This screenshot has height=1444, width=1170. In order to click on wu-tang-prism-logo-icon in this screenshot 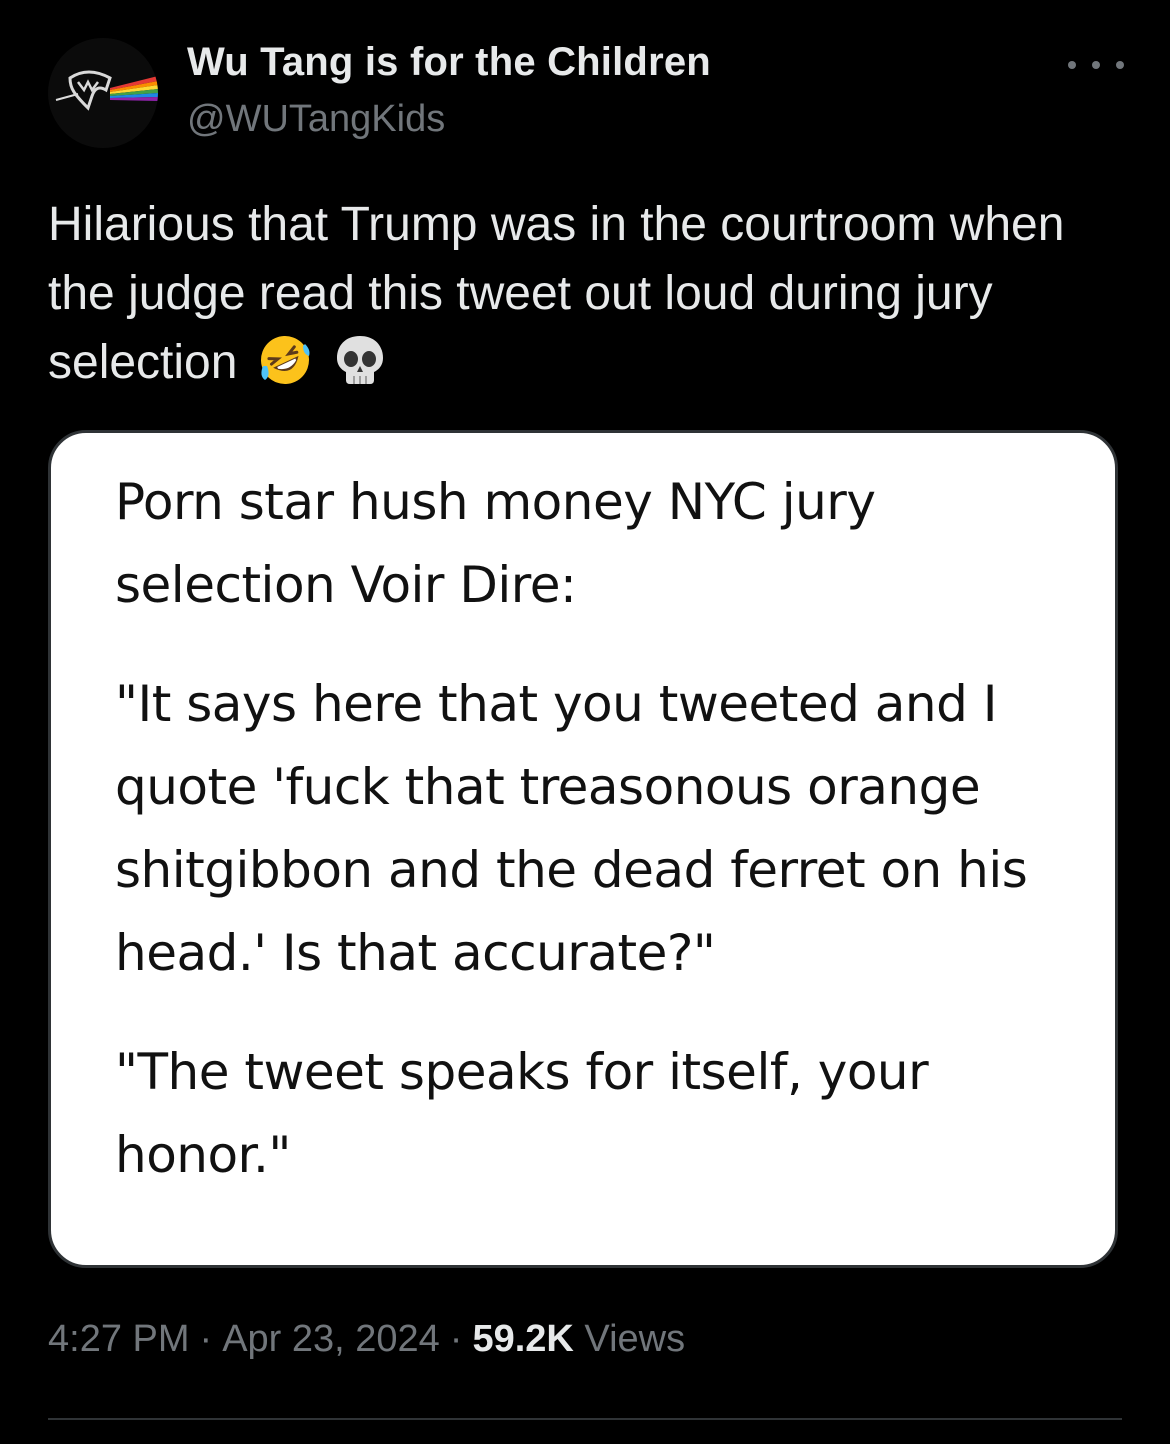, I will do `click(103, 93)`.